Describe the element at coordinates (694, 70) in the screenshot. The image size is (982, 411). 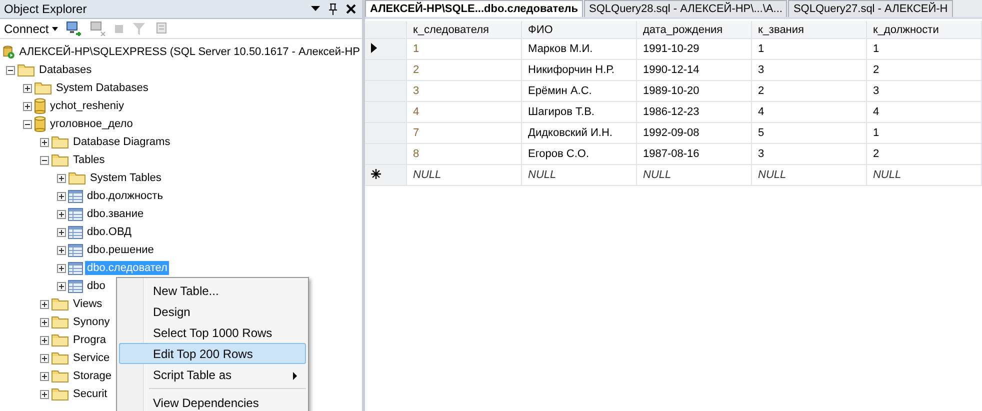
I see `grid-cell: 1990-12-14` at that location.